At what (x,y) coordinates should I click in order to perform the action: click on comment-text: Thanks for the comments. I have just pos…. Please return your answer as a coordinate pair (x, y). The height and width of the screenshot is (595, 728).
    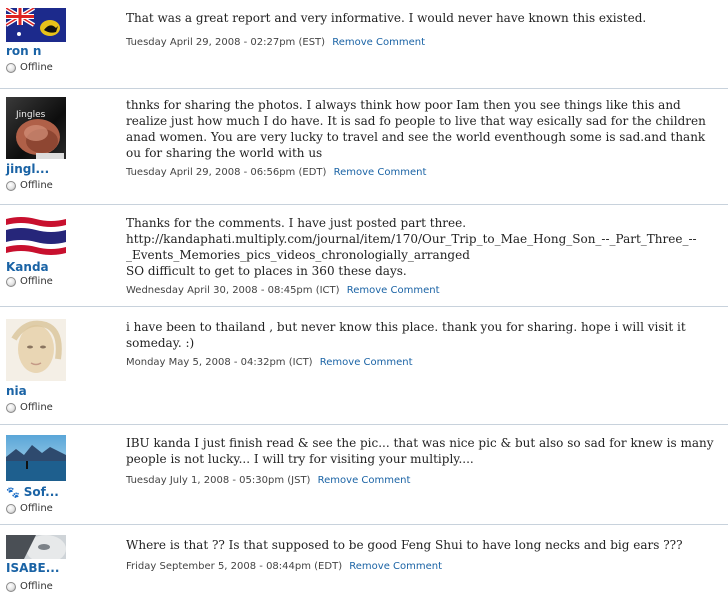
    Looking at the image, I should click on (424, 247).